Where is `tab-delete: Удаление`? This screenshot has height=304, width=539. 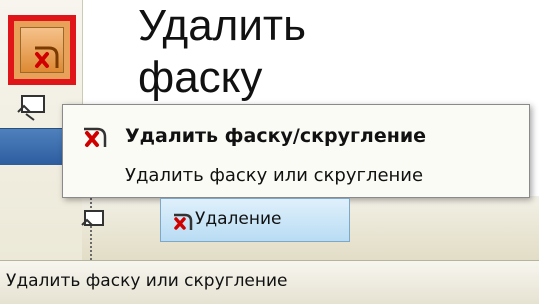
tab-delete: Удаление is located at coordinates (255, 220).